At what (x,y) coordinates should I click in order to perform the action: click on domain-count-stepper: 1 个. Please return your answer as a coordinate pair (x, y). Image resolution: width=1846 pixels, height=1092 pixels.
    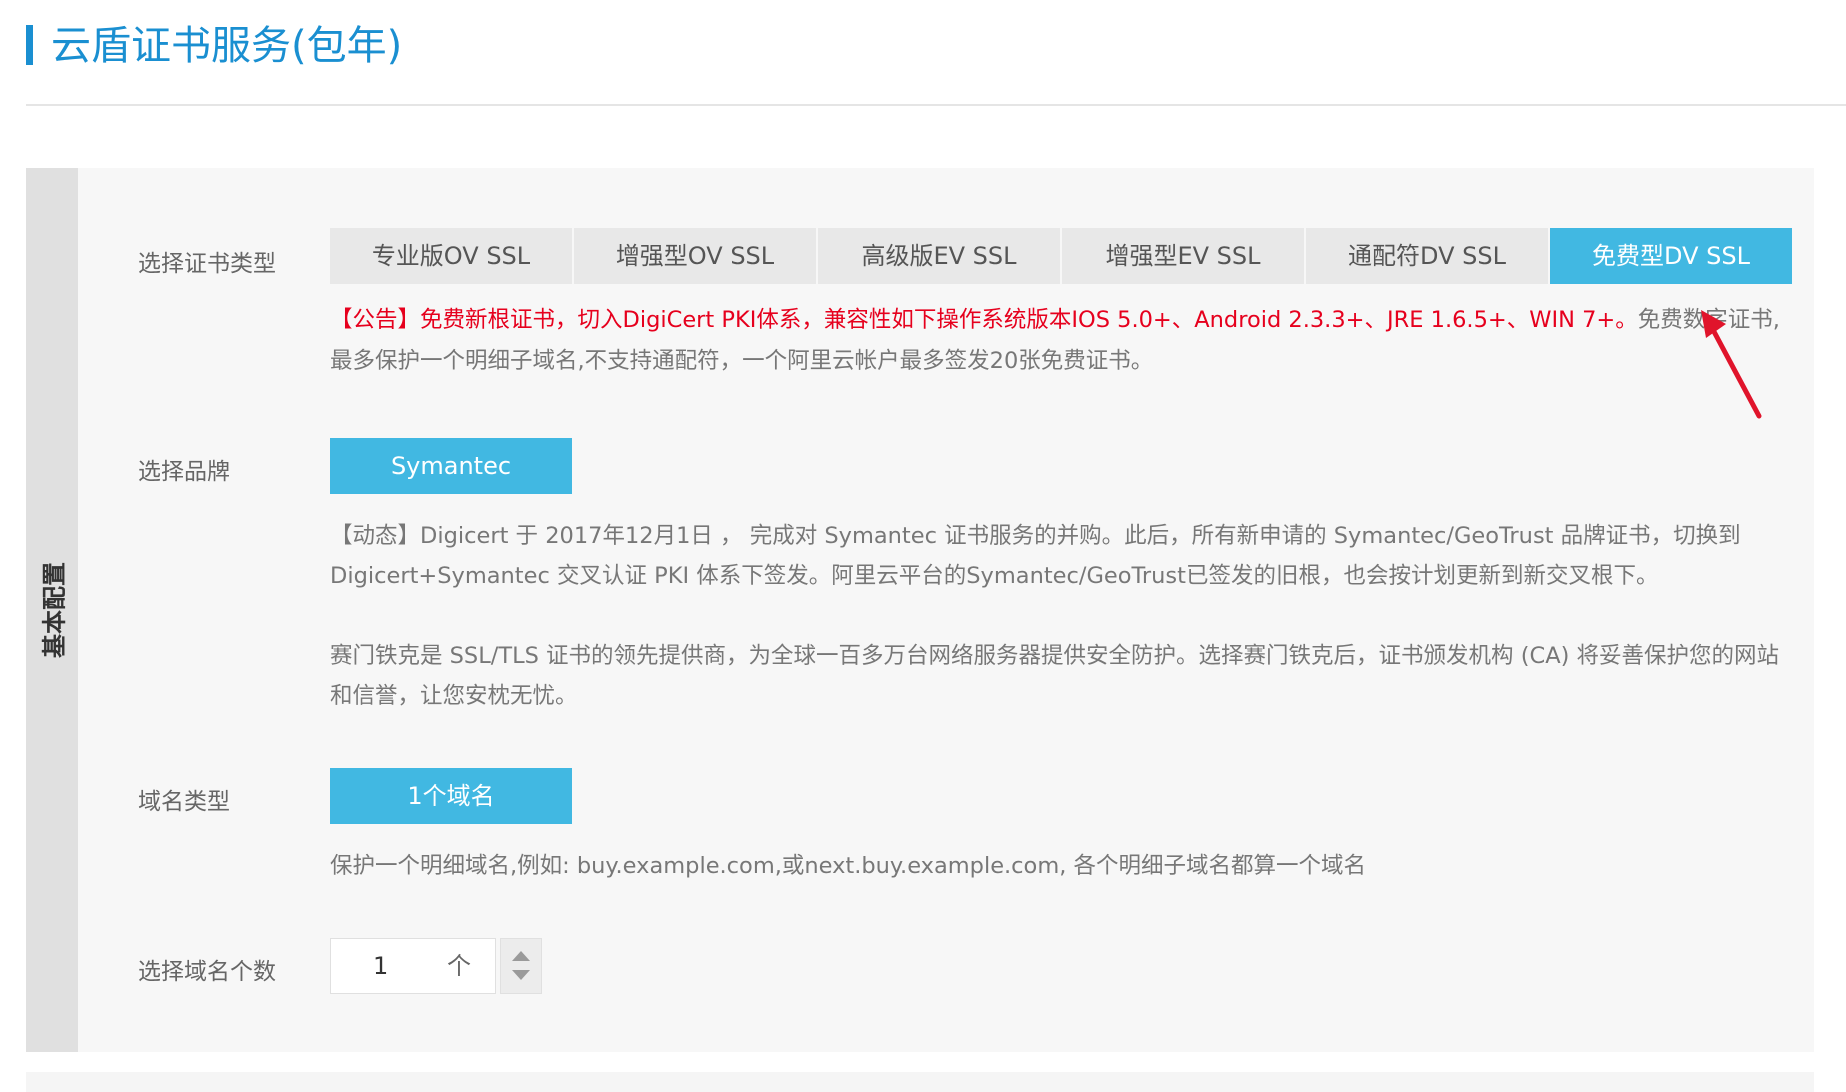
    Looking at the image, I should click on (436, 966).